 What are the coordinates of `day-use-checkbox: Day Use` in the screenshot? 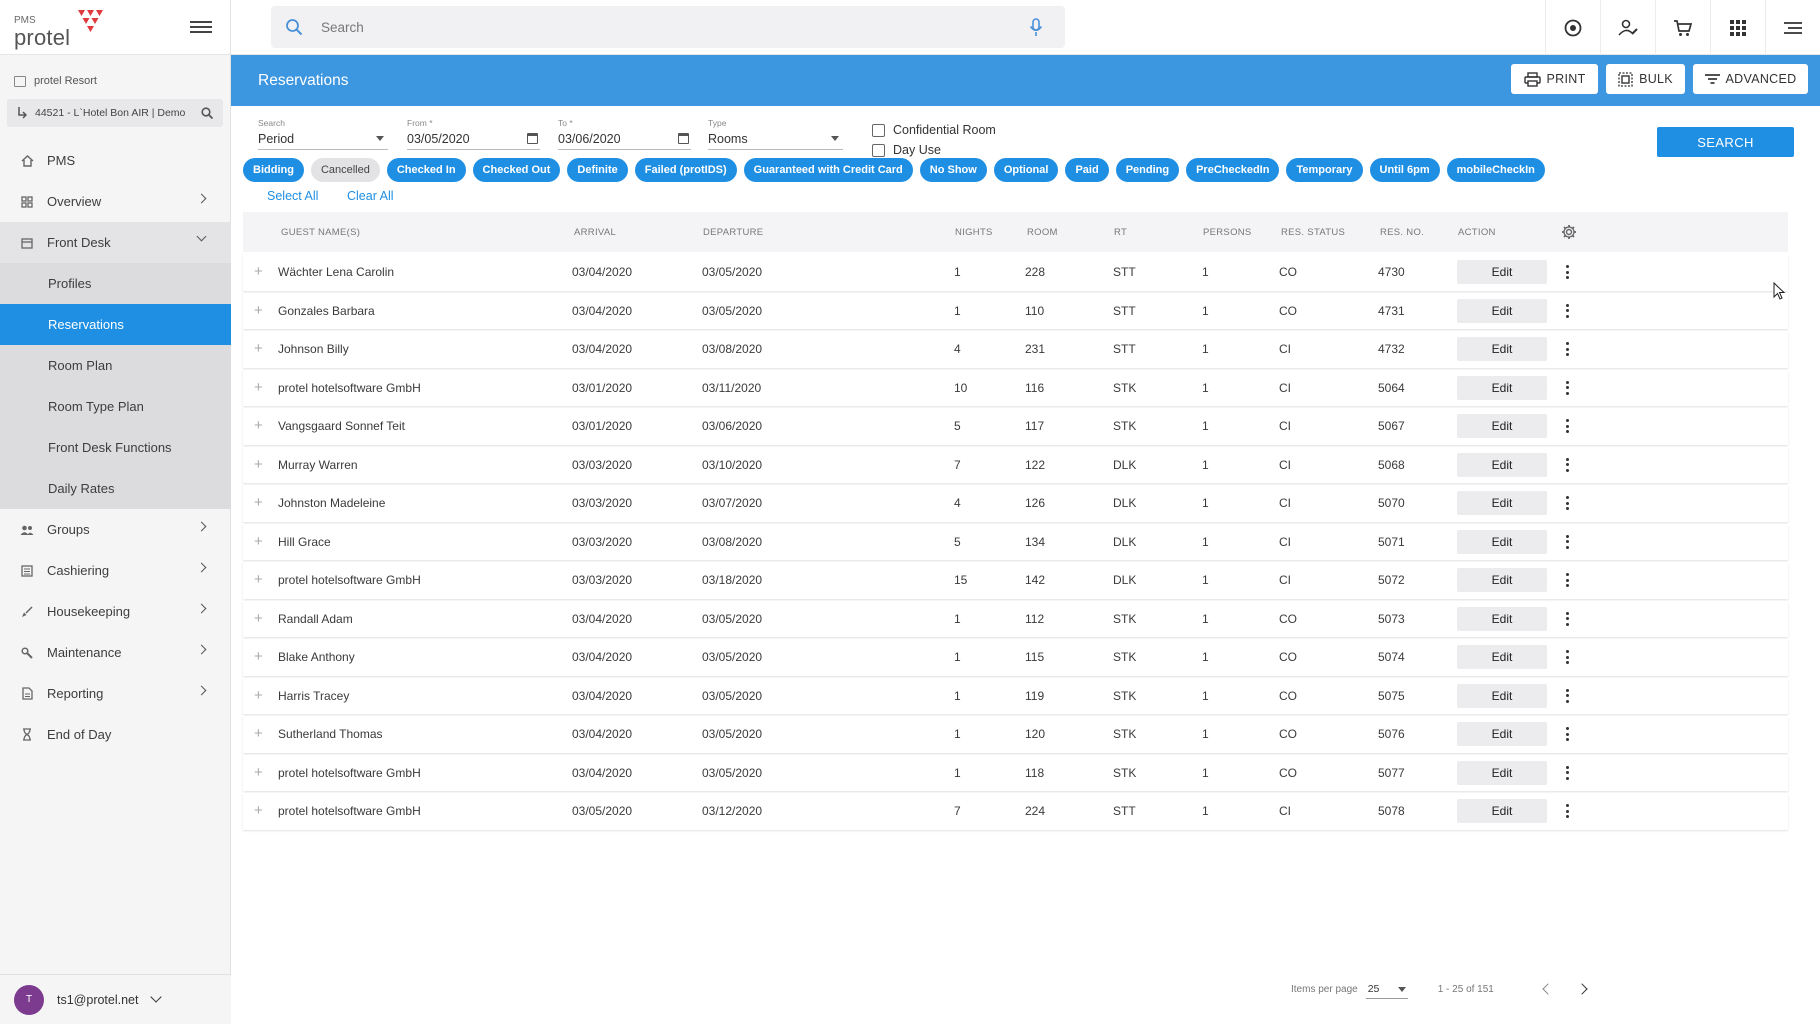 It's located at (906, 150).